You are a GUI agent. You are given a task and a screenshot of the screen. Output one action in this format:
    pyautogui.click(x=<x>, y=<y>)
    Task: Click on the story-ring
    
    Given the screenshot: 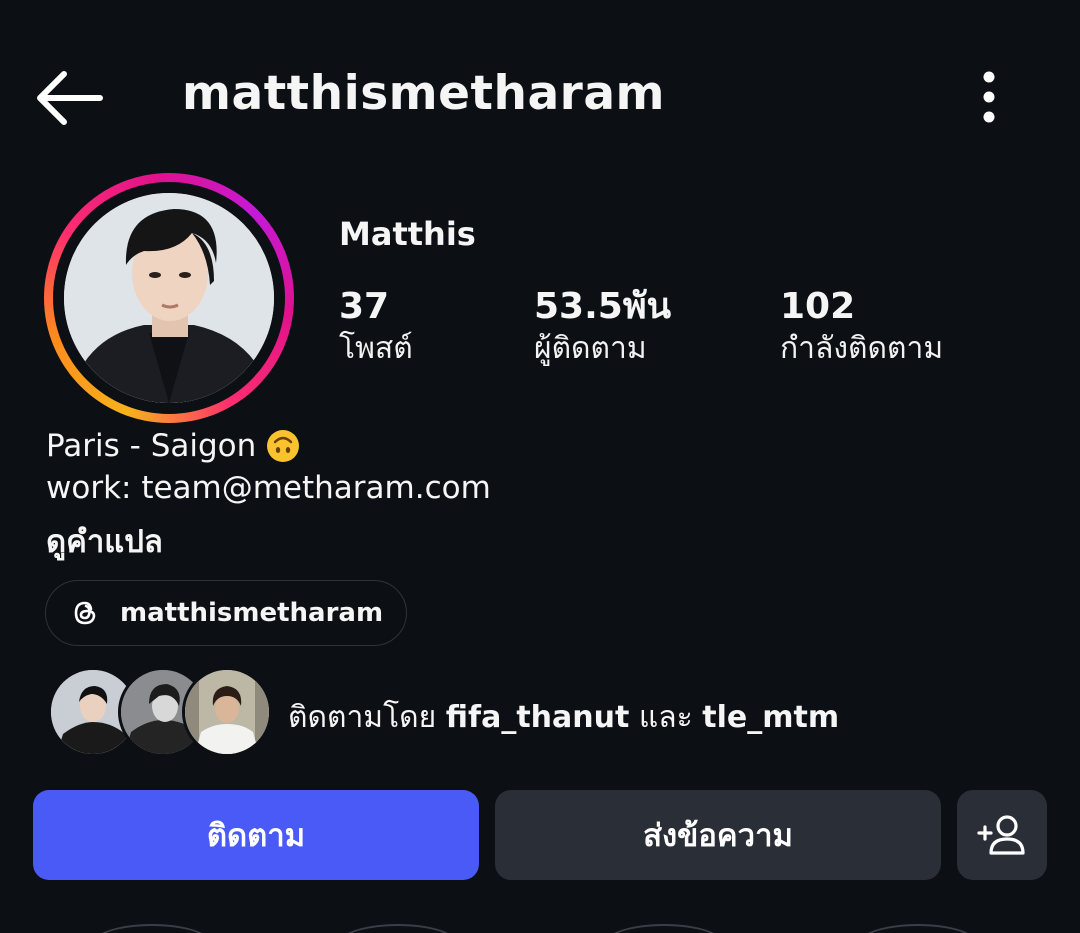 What is the action you would take?
    pyautogui.click(x=169, y=298)
    